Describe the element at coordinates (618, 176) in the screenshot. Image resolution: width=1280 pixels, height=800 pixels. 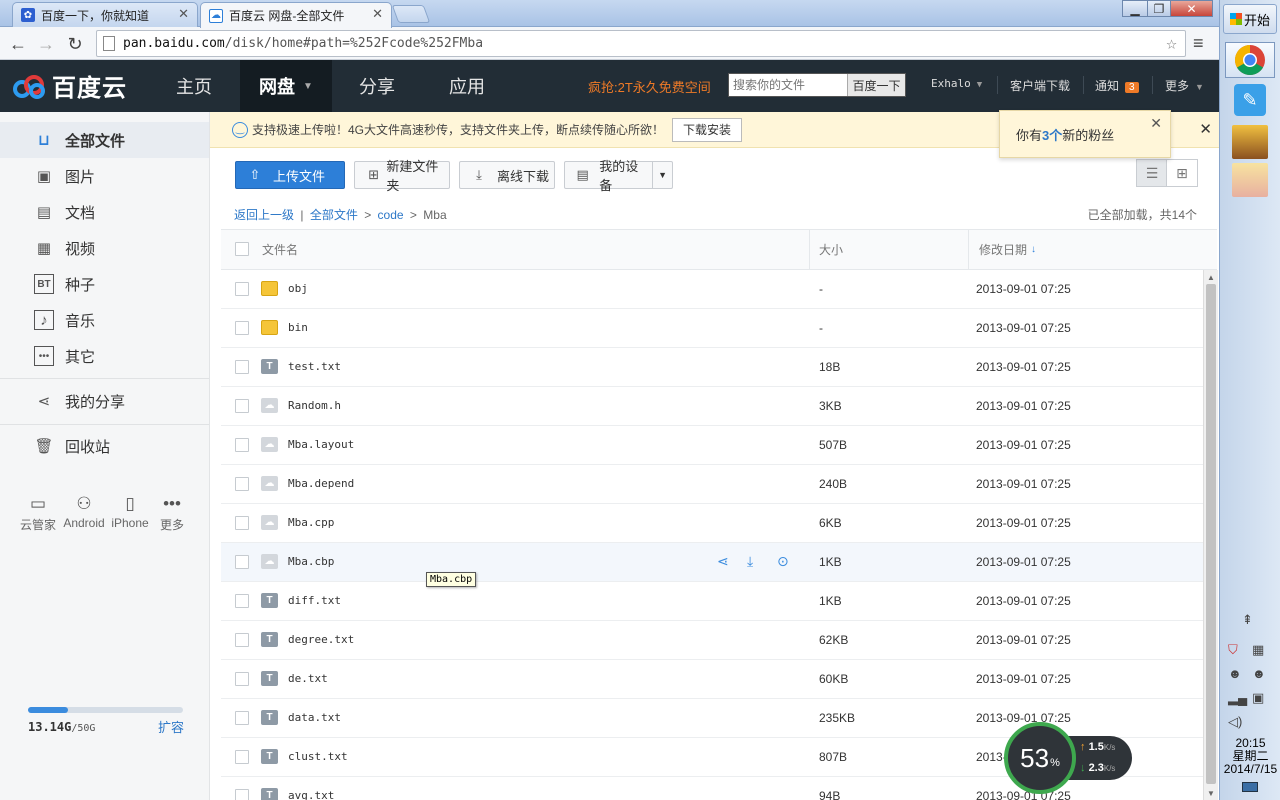
I see `my-devices-button: ▤ 我的设备 ▼` at that location.